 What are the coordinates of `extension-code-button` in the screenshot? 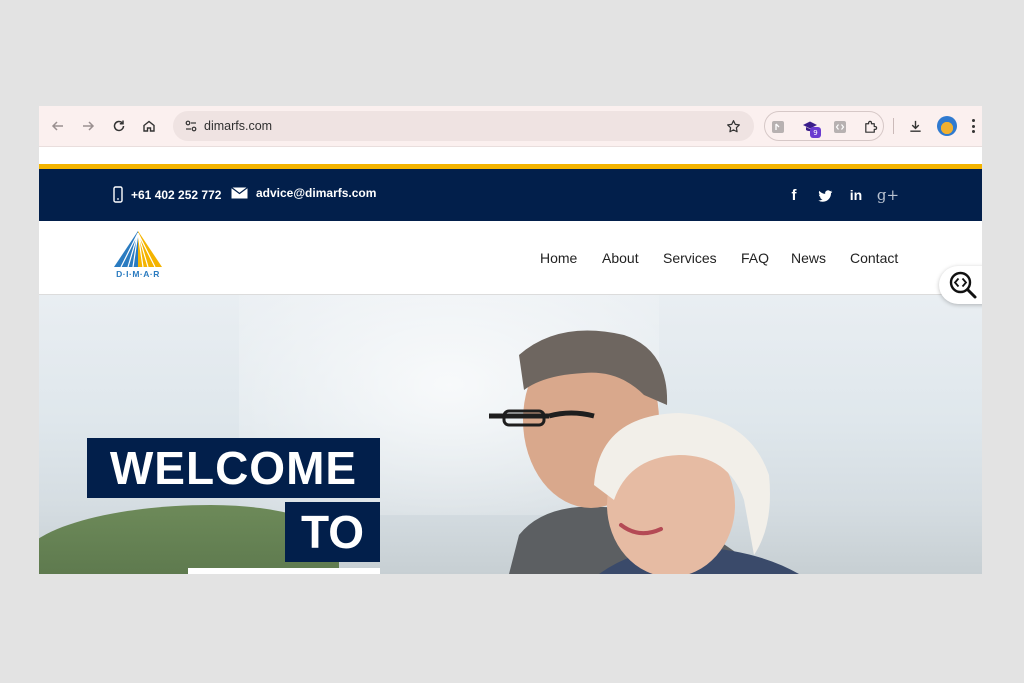 It's located at (840, 127).